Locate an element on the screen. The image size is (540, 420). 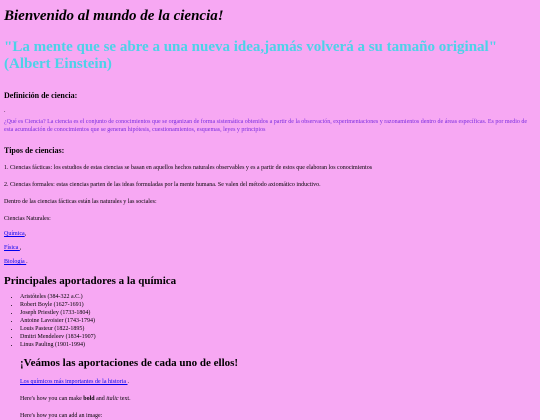
contributors-heading: Principales aportadores a la química is located at coordinates (90, 281).